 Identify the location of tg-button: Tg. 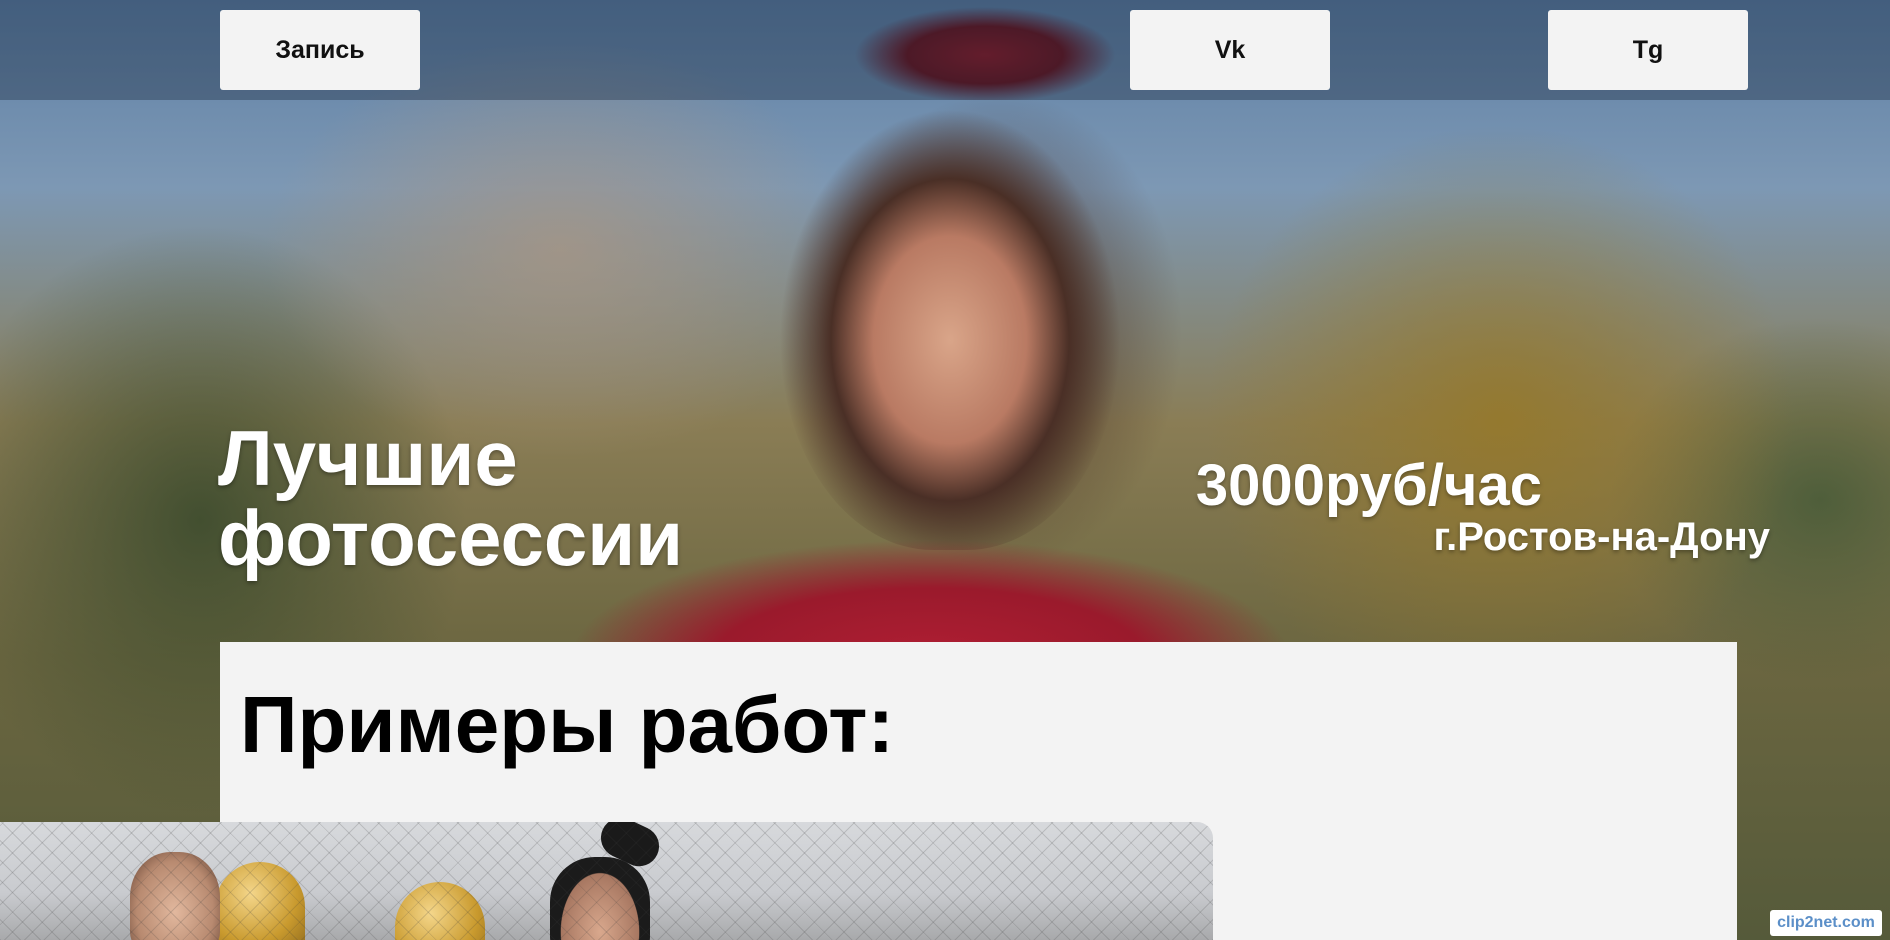
(1648, 50).